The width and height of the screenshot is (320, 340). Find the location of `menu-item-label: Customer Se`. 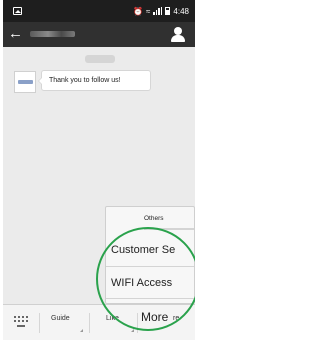

menu-item-label: Customer Se is located at coordinates (143, 250).